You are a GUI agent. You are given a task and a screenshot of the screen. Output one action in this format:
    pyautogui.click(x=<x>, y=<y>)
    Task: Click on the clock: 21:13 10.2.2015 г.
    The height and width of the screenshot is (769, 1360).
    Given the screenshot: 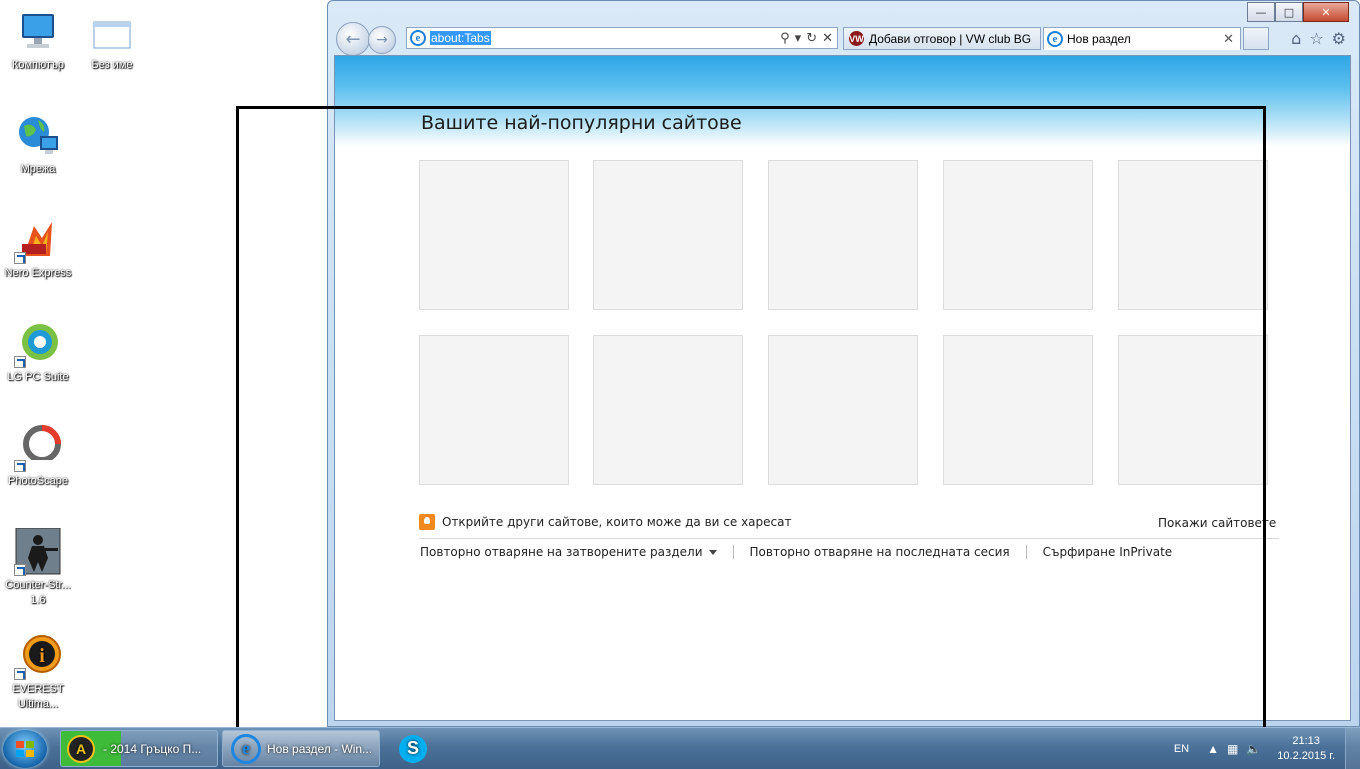 What is the action you would take?
    pyautogui.click(x=1306, y=749)
    